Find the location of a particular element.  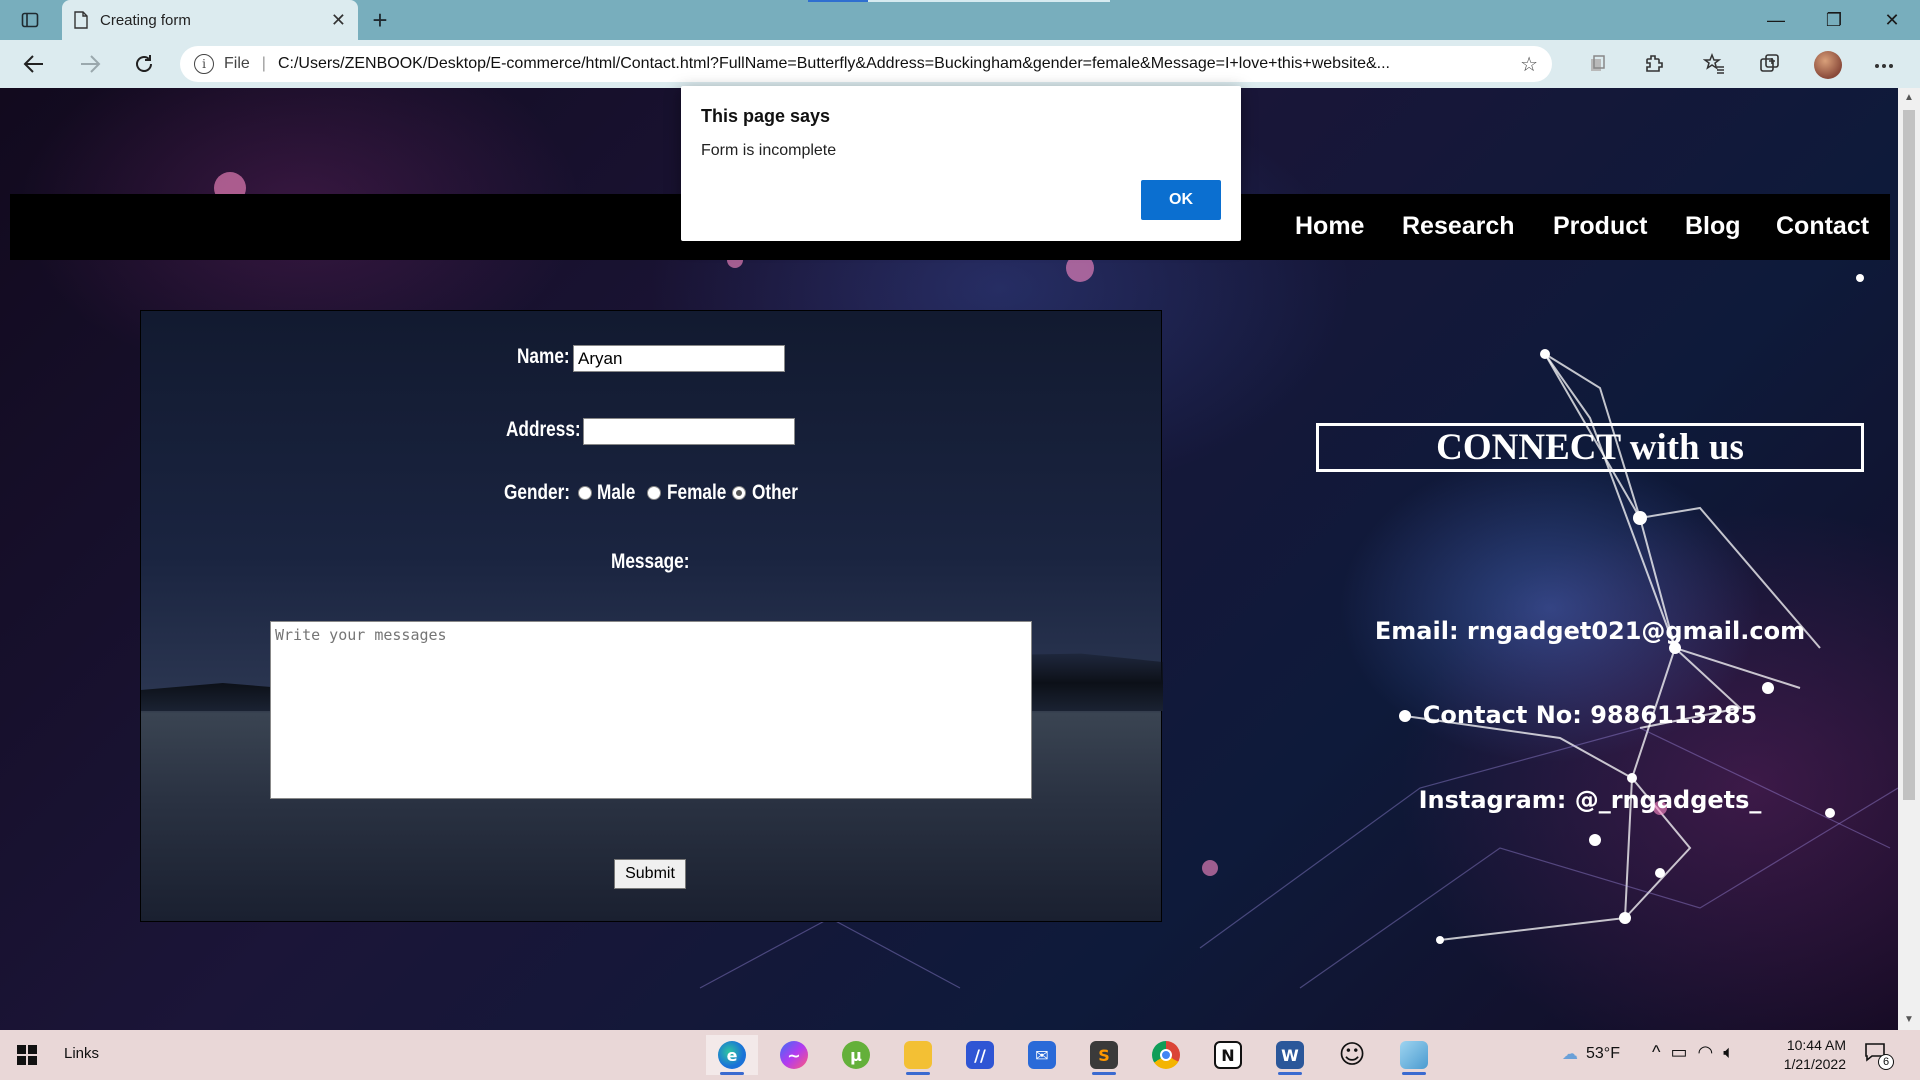

nav-link-product: Product is located at coordinates (1600, 226).